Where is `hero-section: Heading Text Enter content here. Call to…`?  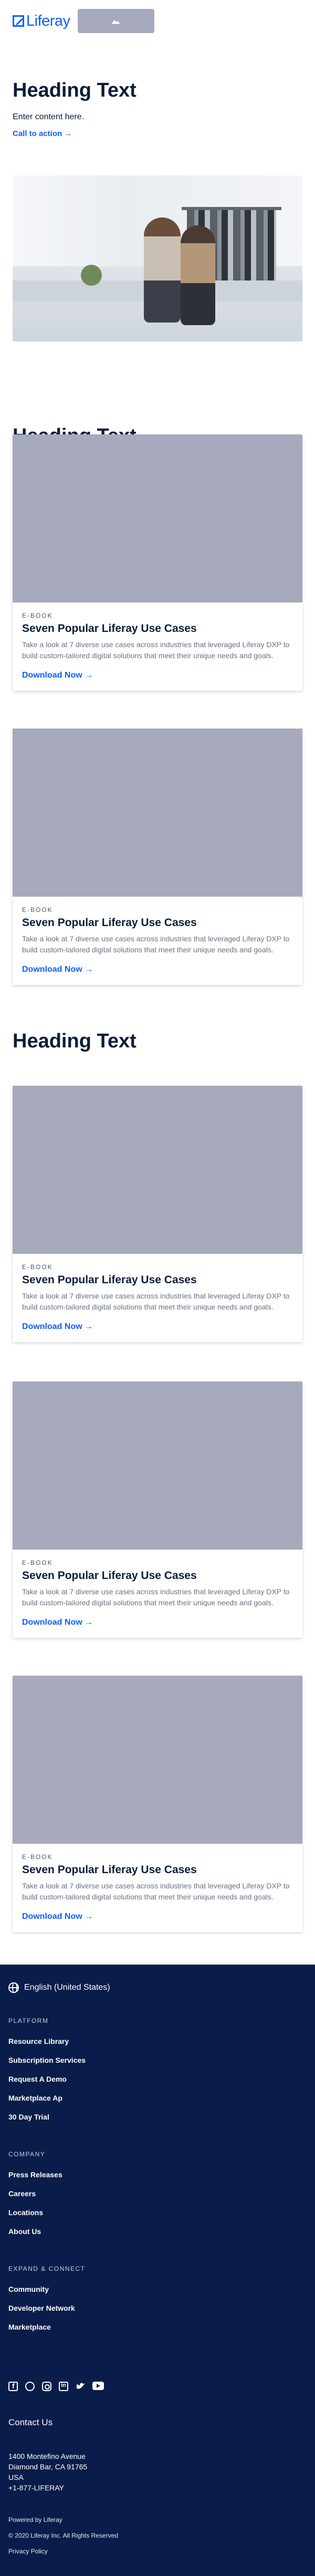 hero-section: Heading Text Enter content here. Call to… is located at coordinates (157, 90).